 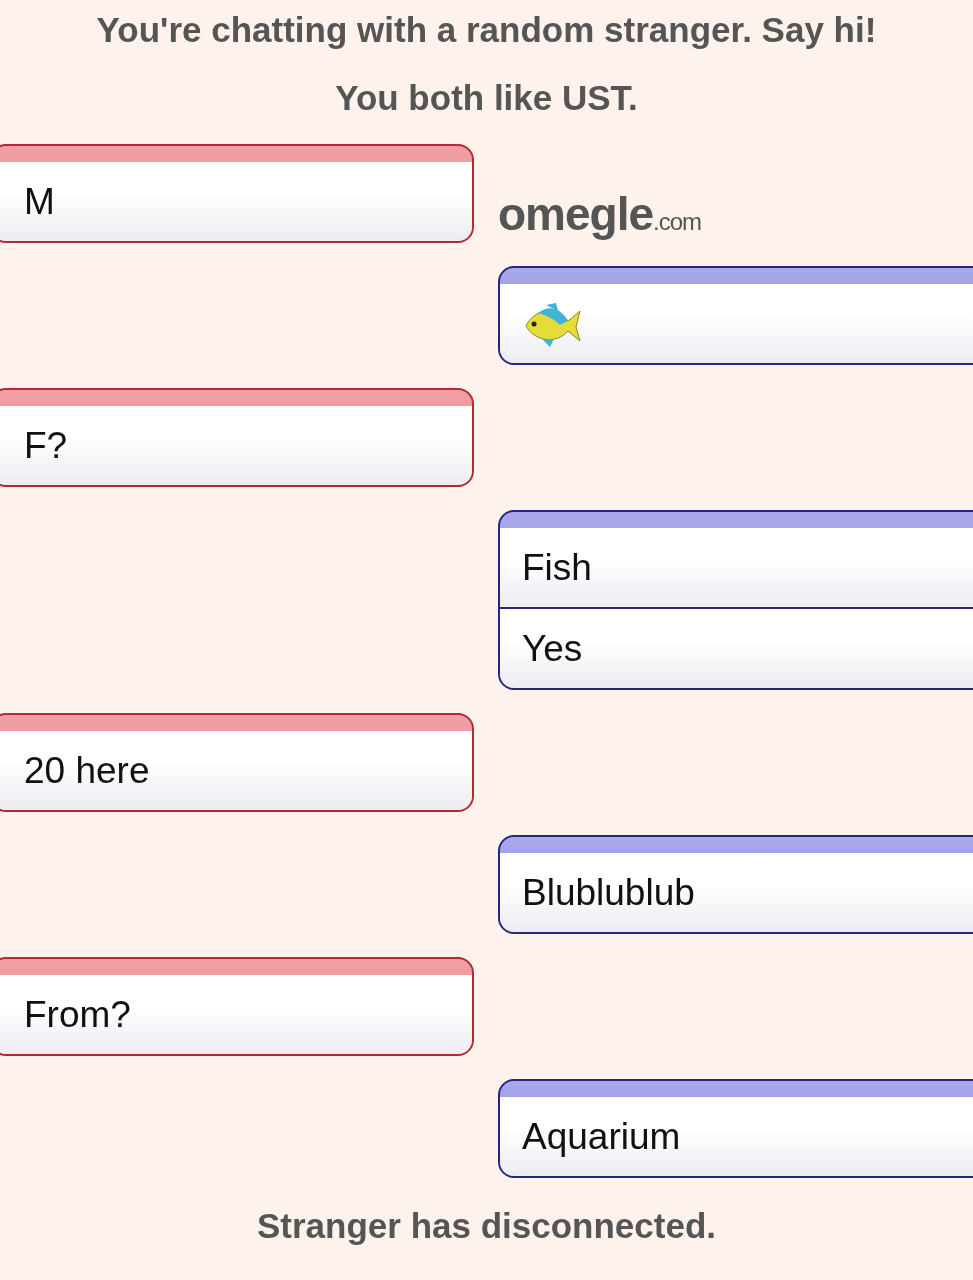 I want to click on message-text: Yes, so click(x=552, y=648).